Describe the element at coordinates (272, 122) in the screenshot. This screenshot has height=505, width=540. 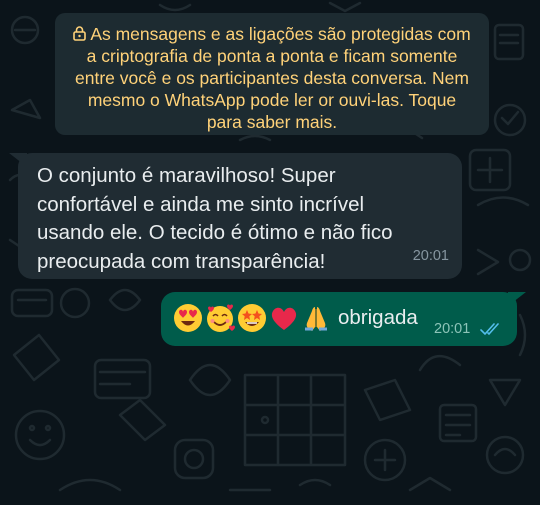
I see `notice-text-line-5: para saber mais.` at that location.